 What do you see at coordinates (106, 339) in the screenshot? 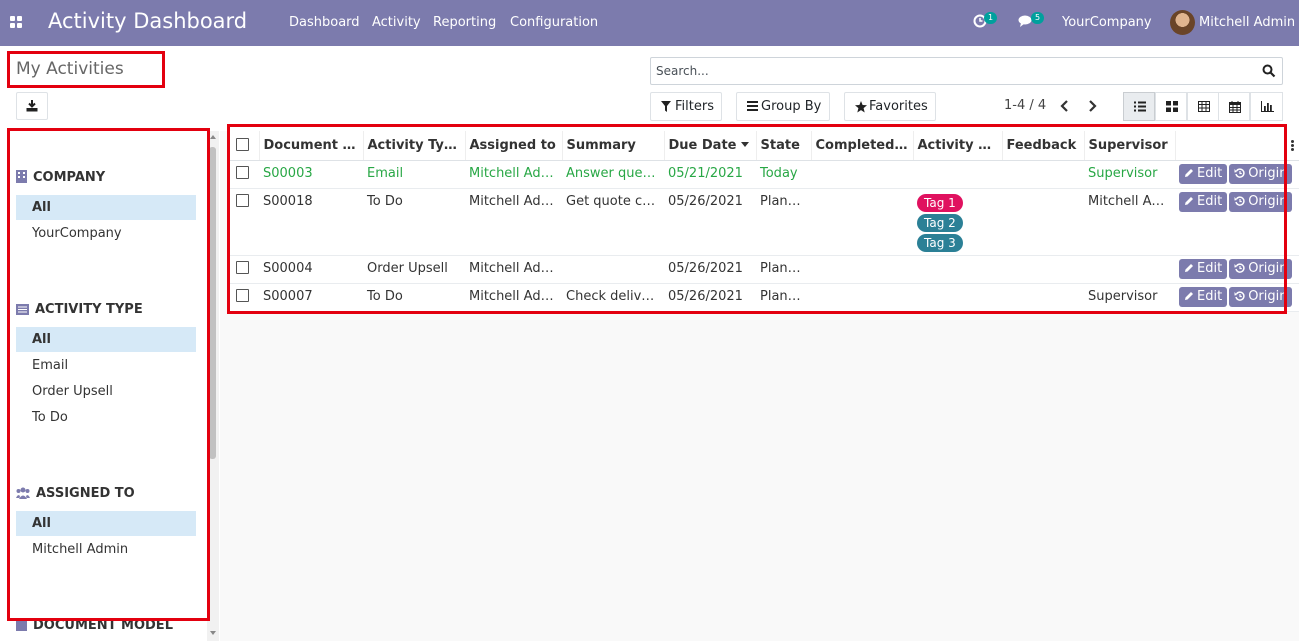
I see `filter-activity-type-all: All` at bounding box center [106, 339].